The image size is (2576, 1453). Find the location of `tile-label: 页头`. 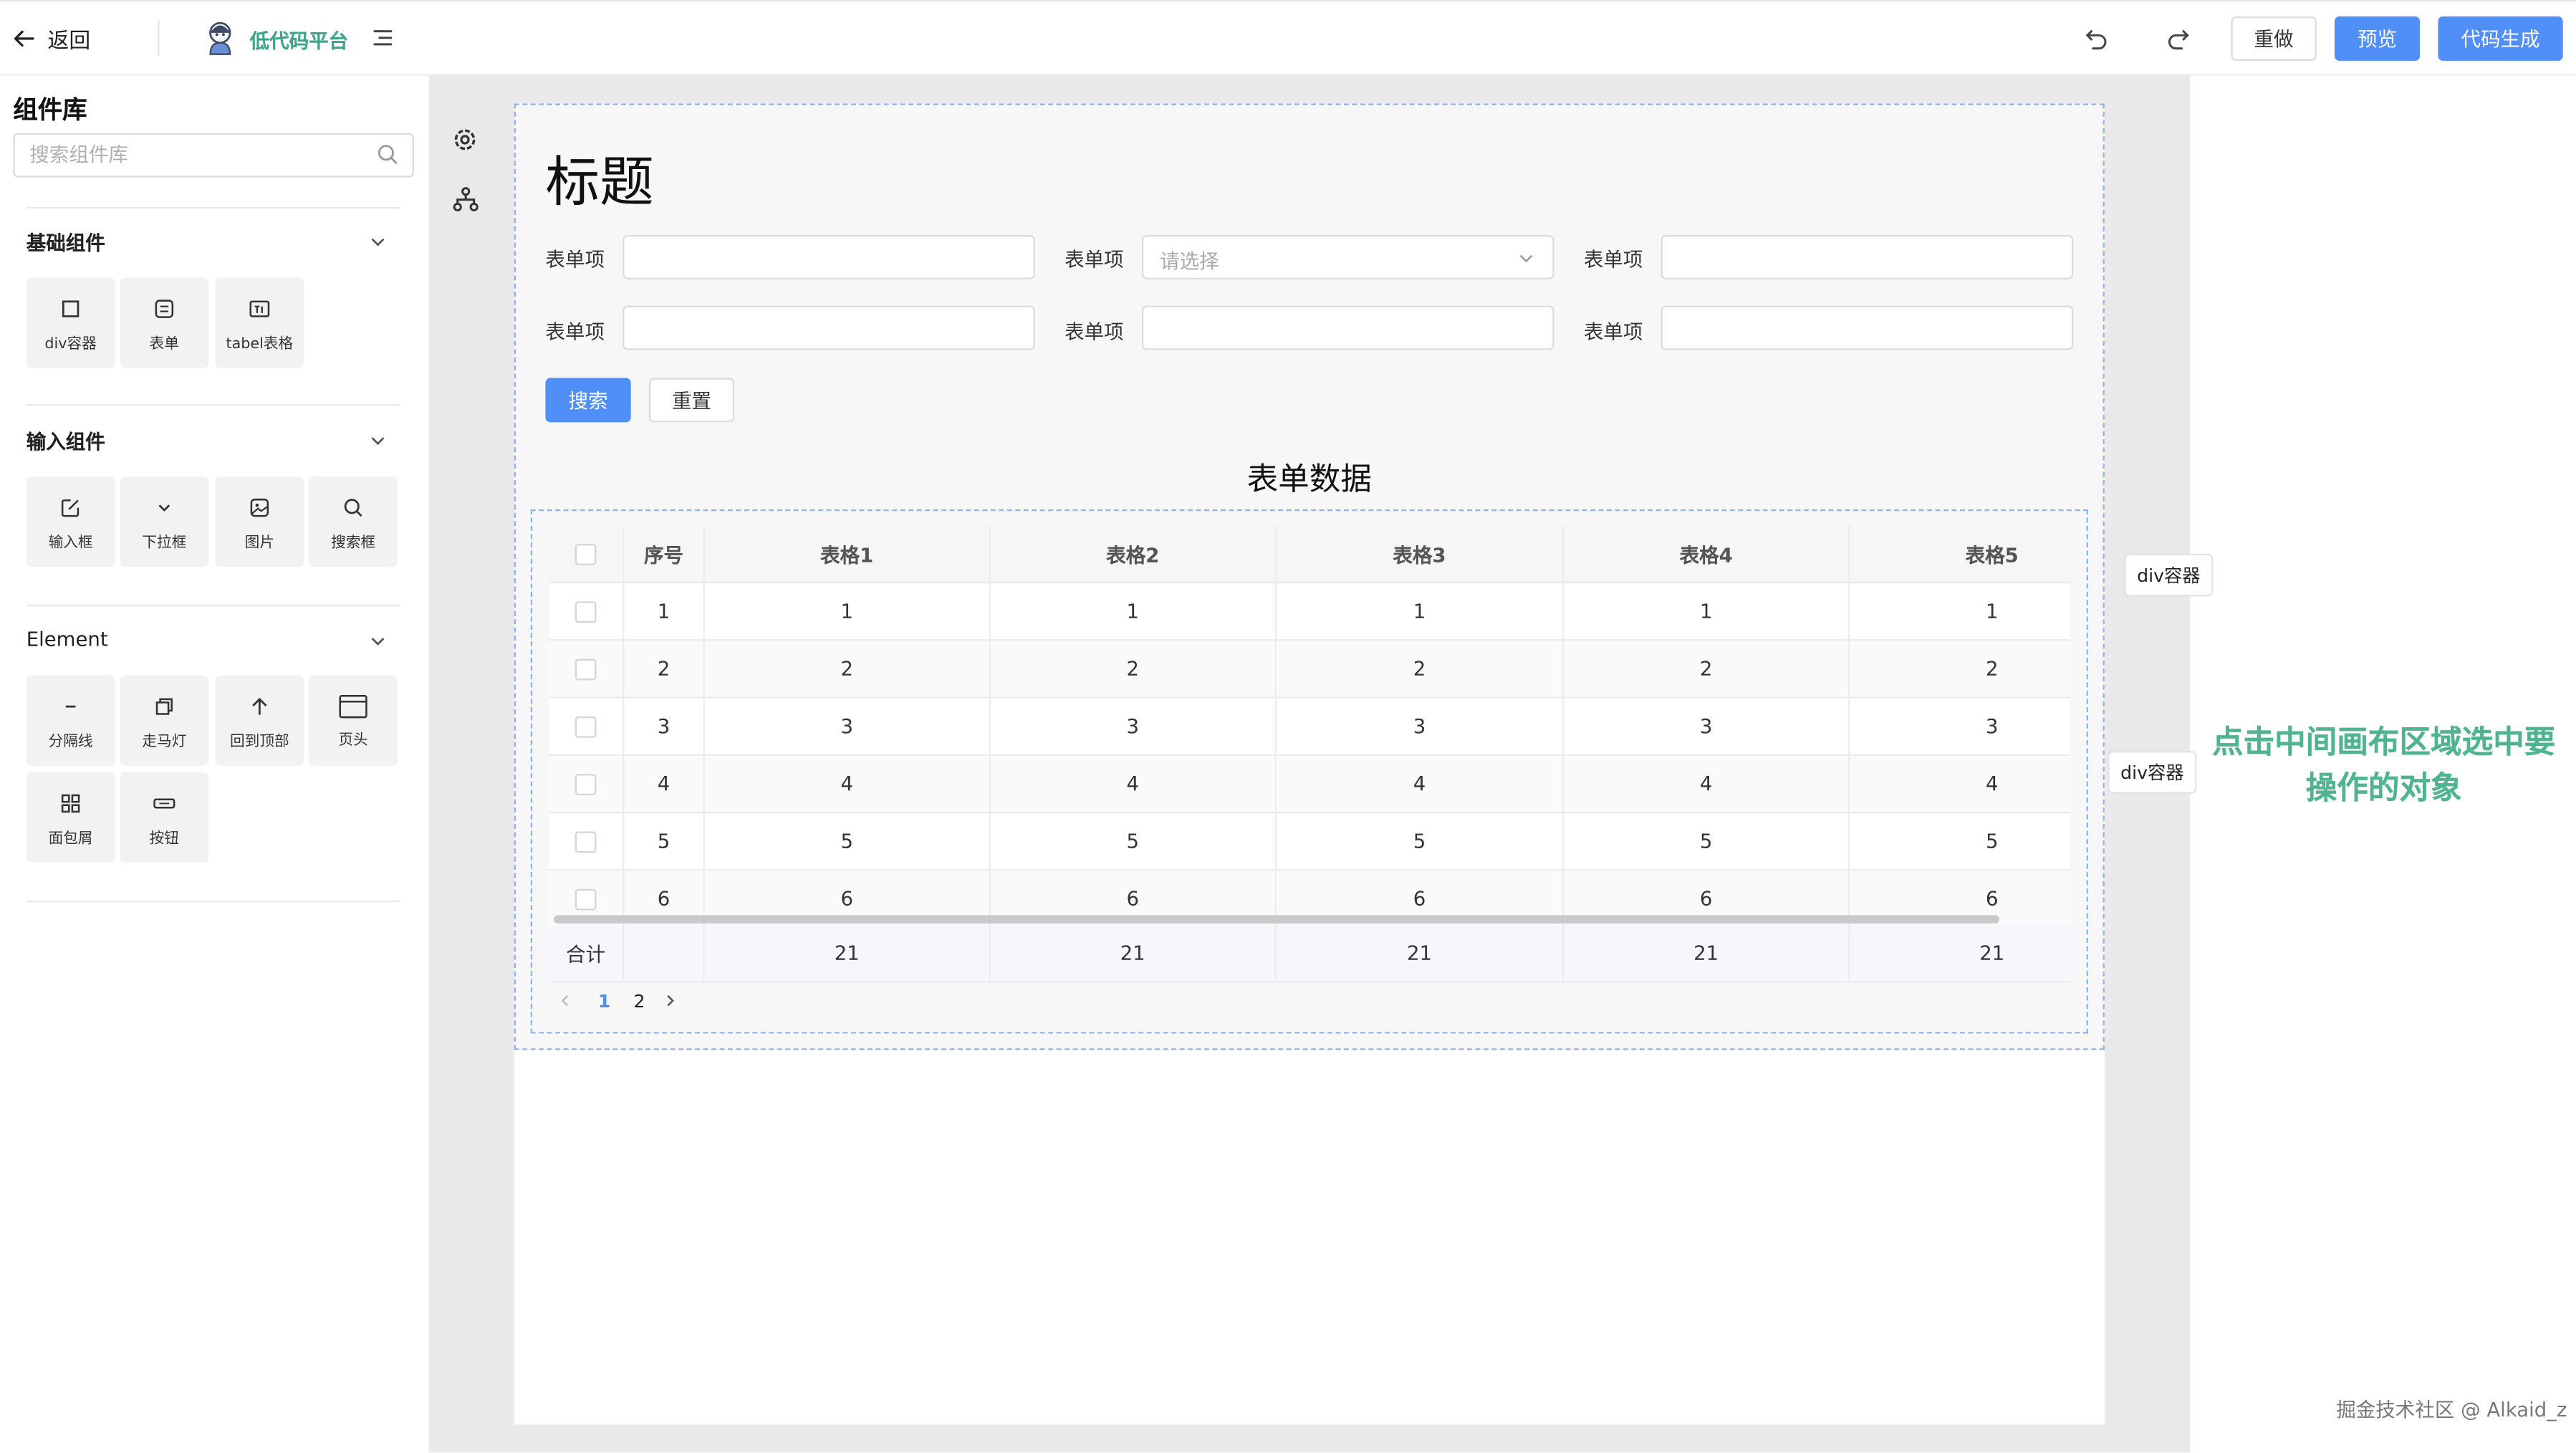

tile-label: 页头 is located at coordinates (353, 740).